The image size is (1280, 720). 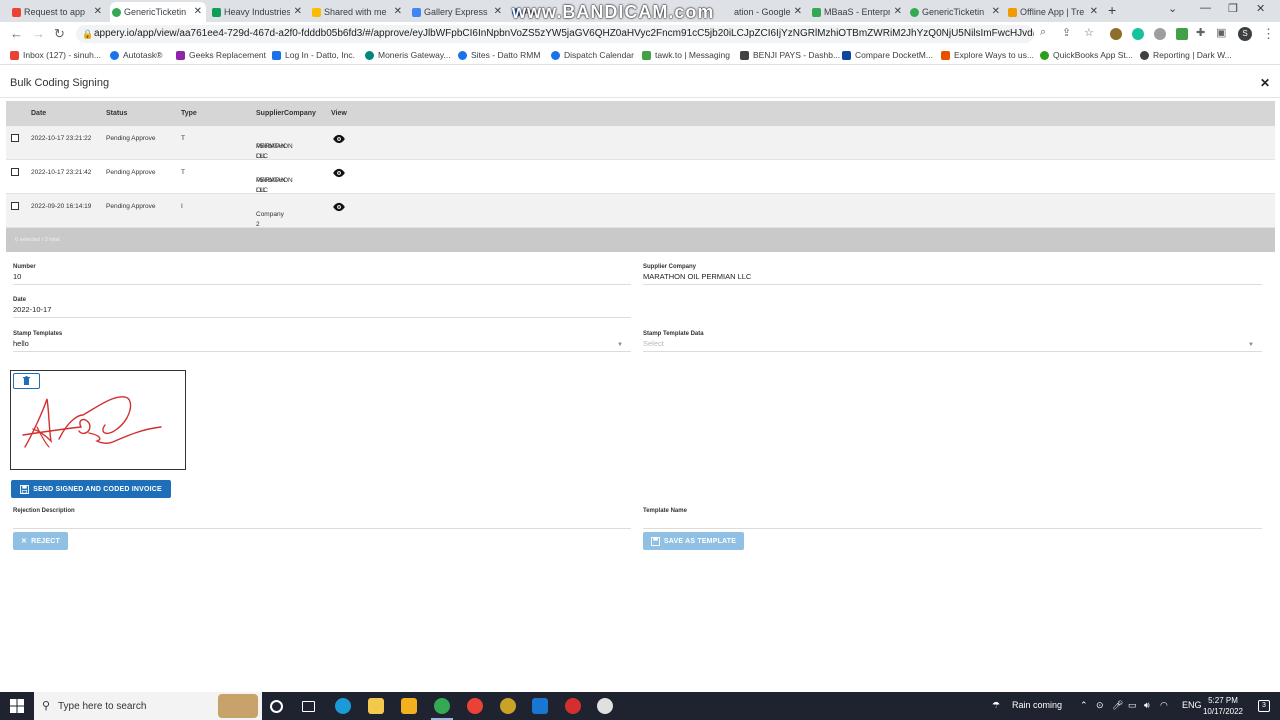 What do you see at coordinates (59, 34) in the screenshot?
I see `reload-icon: ↻` at bounding box center [59, 34].